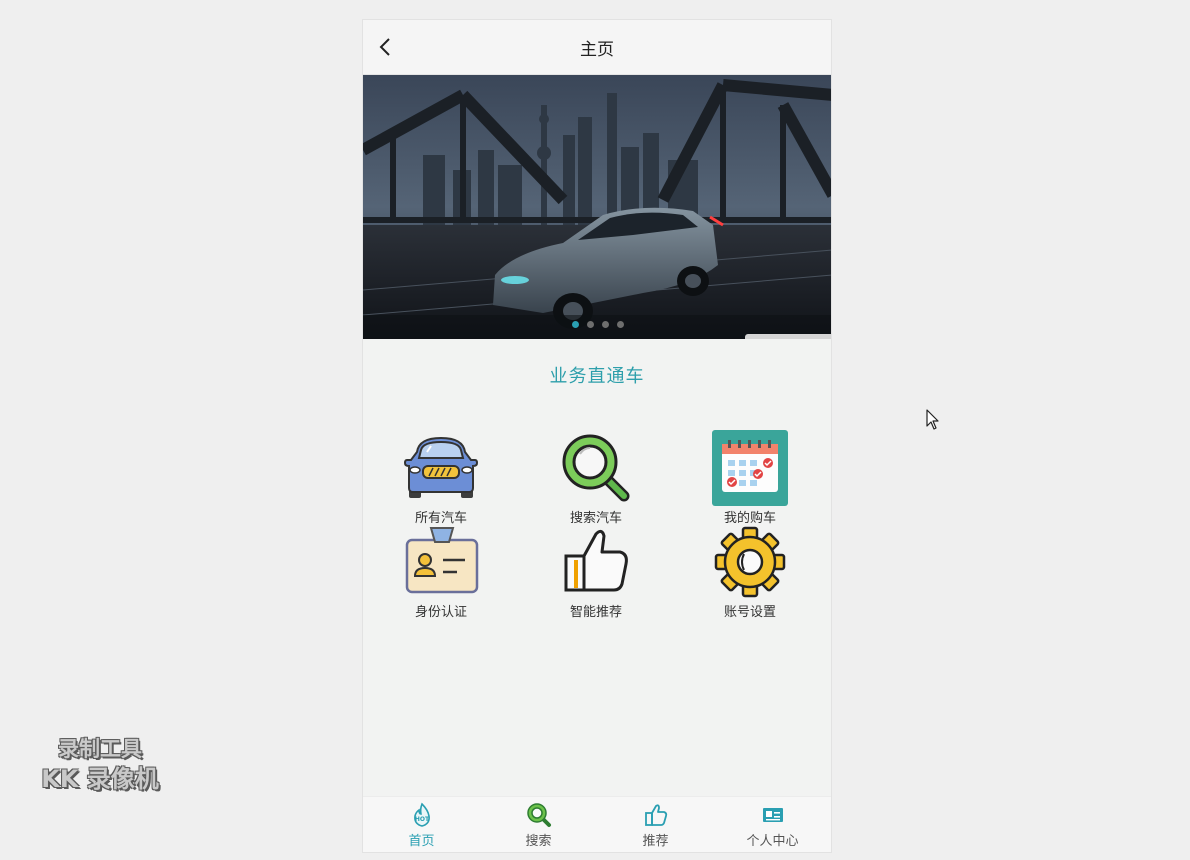 The width and height of the screenshot is (1190, 860). What do you see at coordinates (750, 468) in the screenshot?
I see `calendar-icon` at bounding box center [750, 468].